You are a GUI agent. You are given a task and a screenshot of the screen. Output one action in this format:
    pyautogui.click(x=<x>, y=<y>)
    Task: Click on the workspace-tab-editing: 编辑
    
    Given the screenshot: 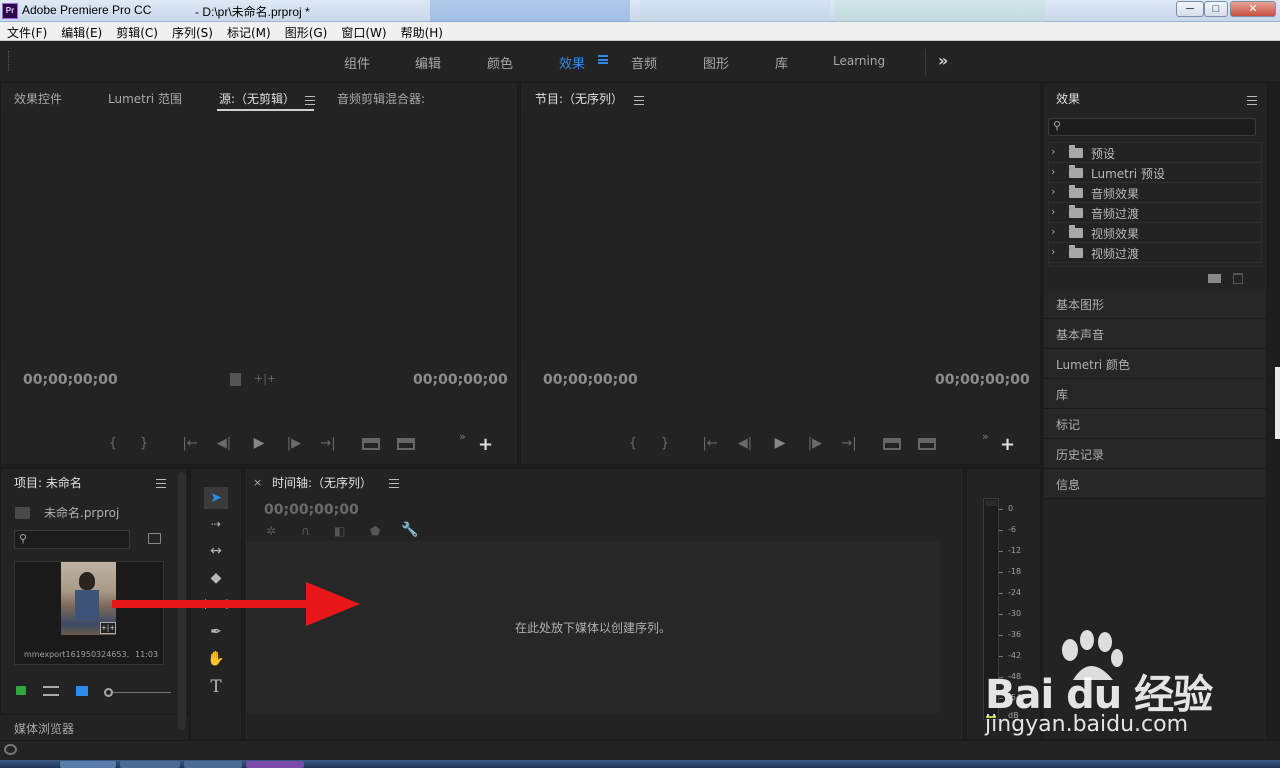 What is the action you would take?
    pyautogui.click(x=428, y=62)
    